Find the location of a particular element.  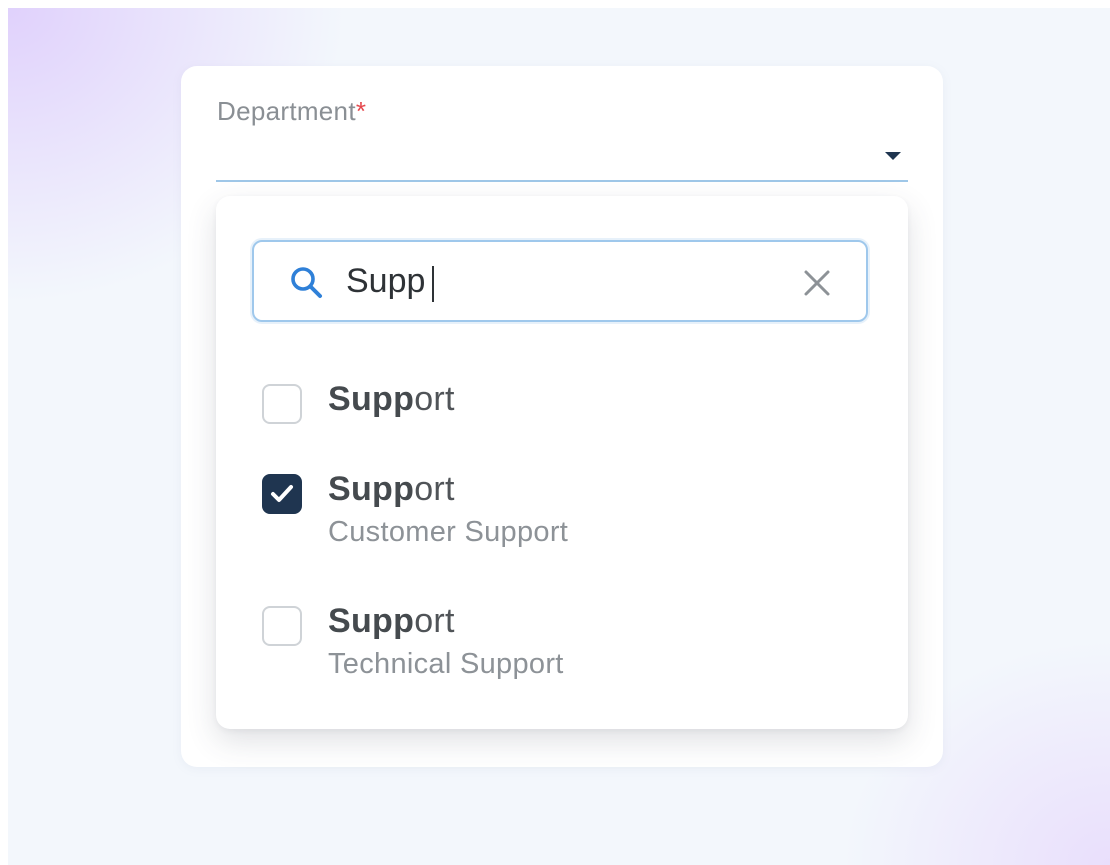

search-icon is located at coordinates (306, 282).